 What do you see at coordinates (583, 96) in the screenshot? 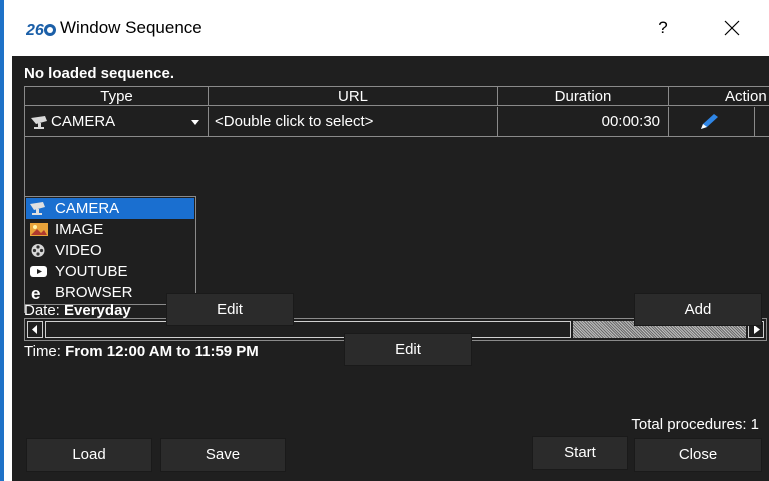
I see `column-header-duration: Duration` at bounding box center [583, 96].